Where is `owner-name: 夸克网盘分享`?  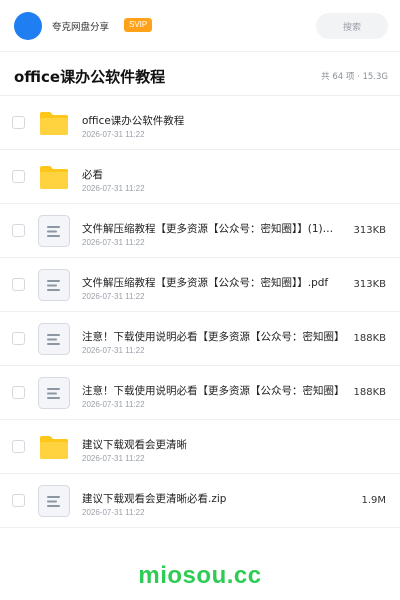
owner-name: 夸克网盘分享 is located at coordinates (80, 26).